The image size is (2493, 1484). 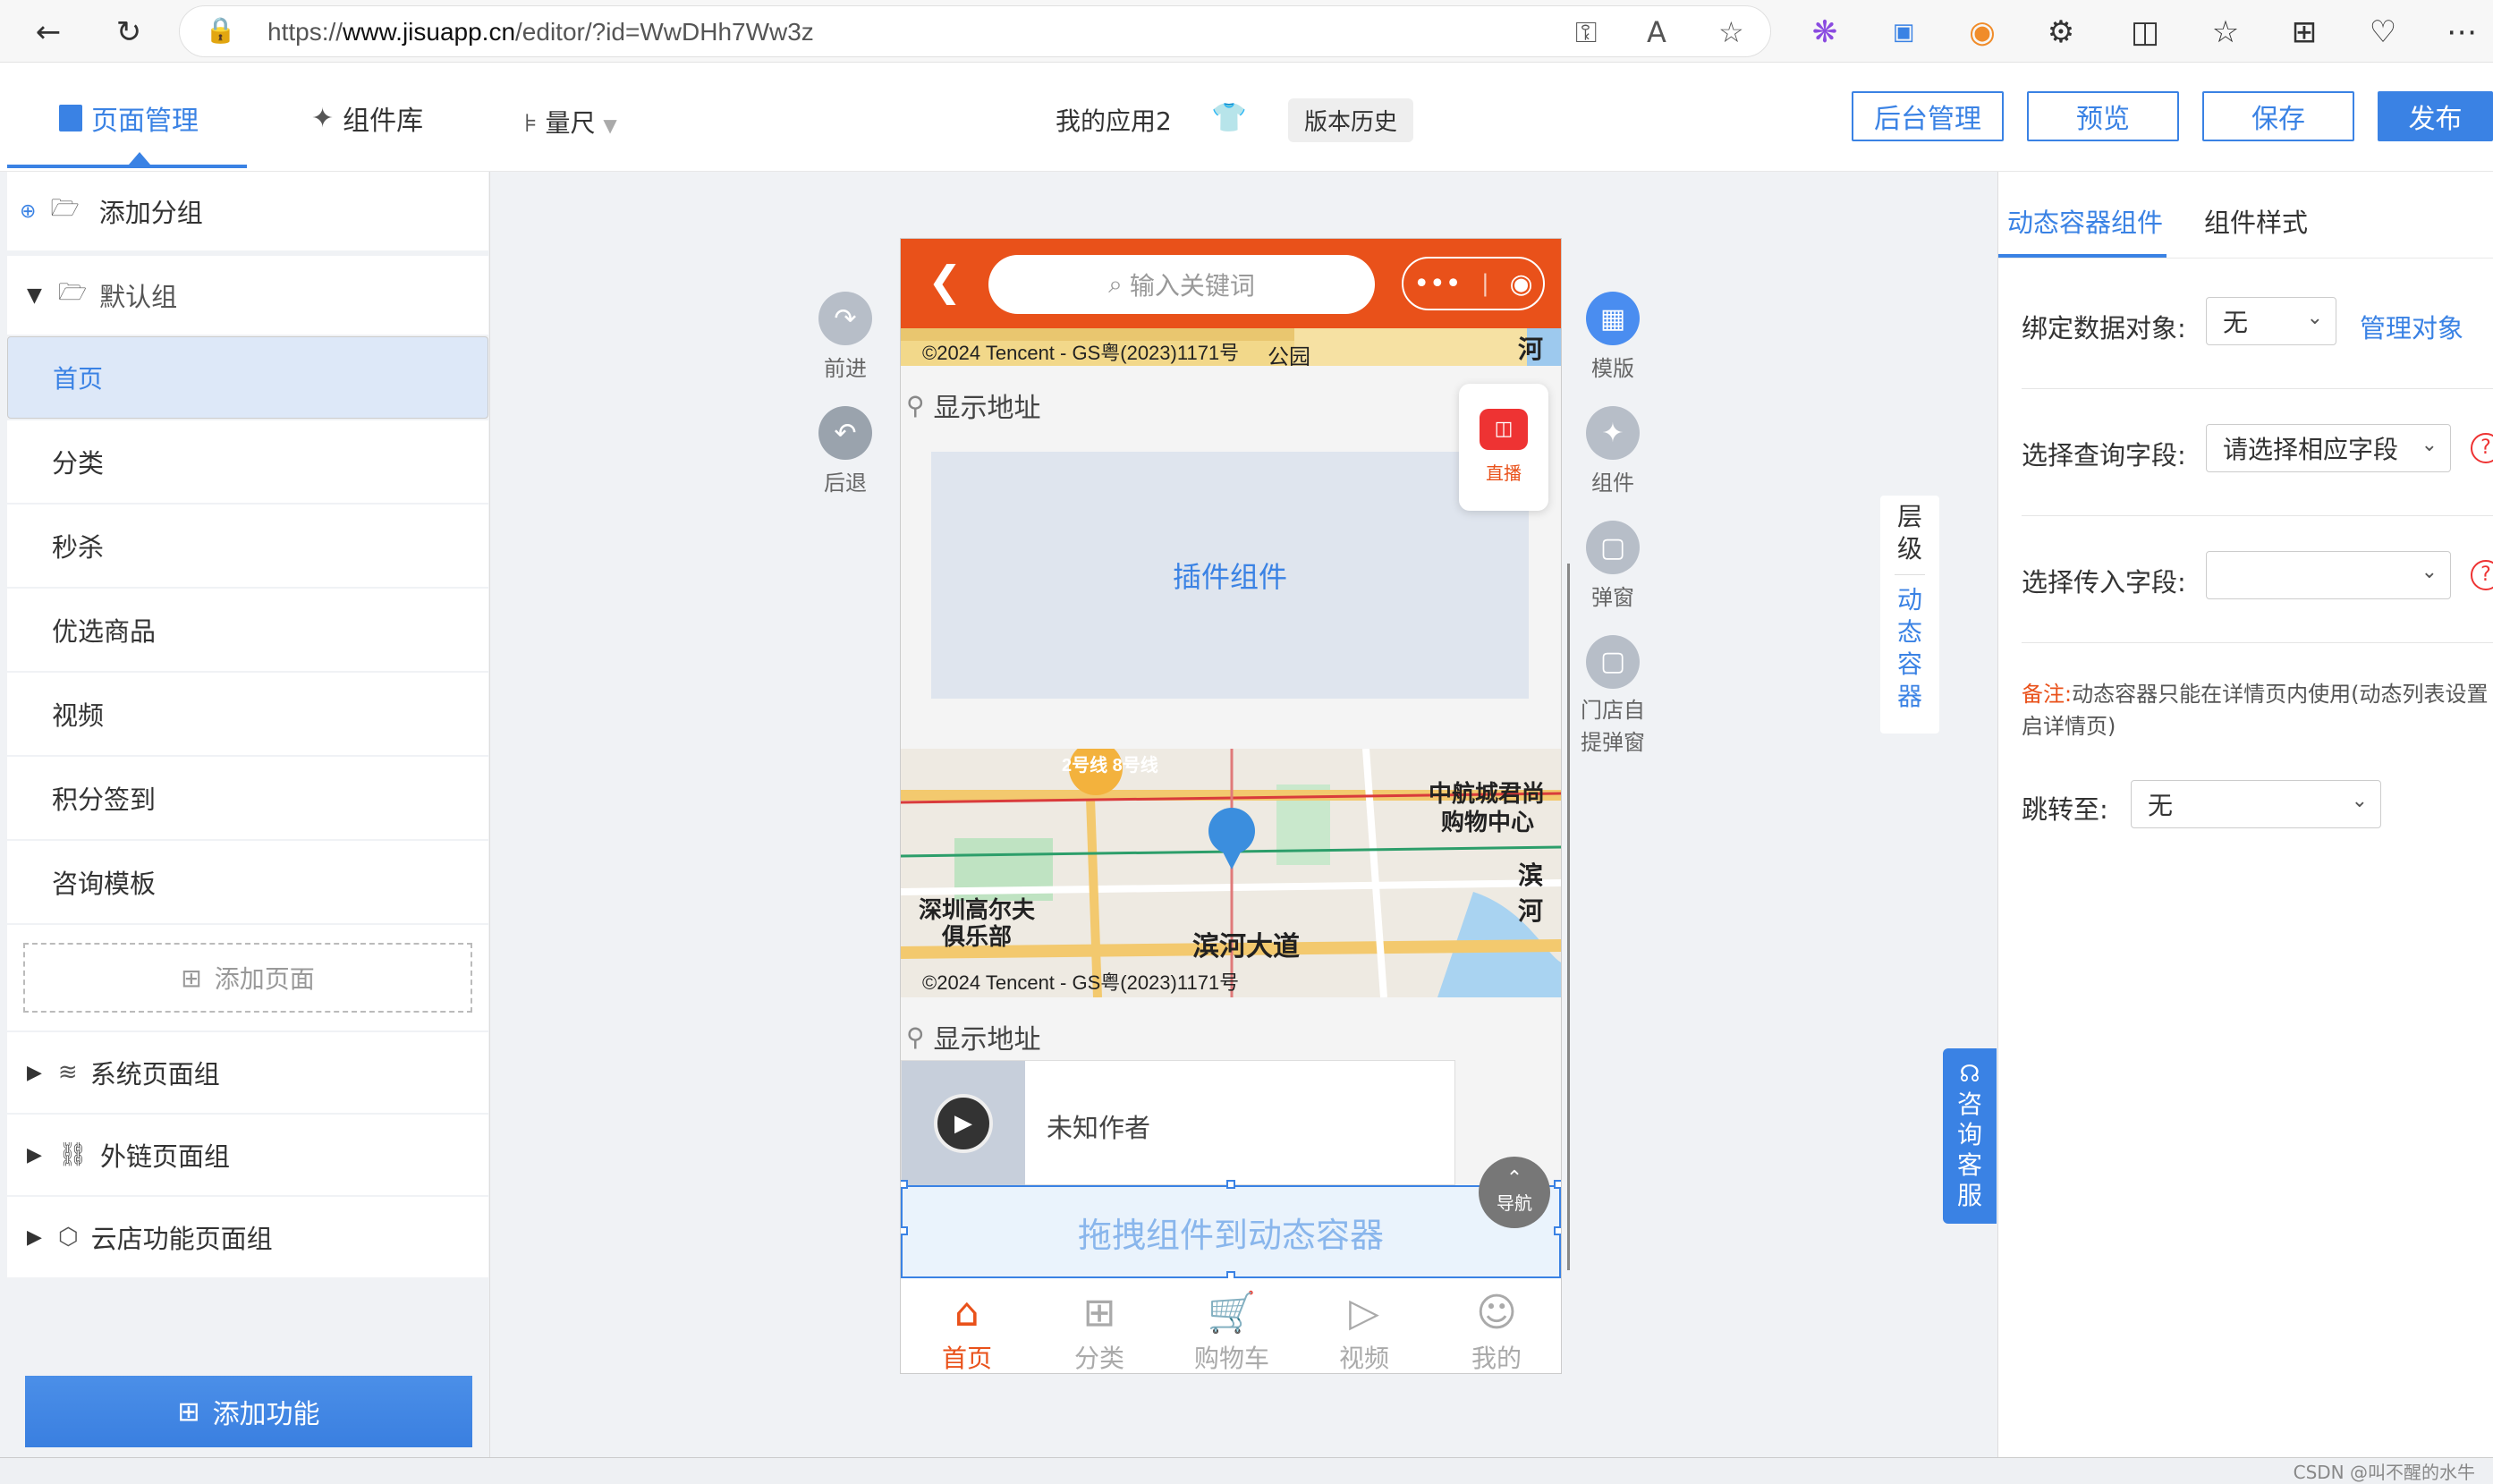 What do you see at coordinates (1514, 1178) in the screenshot?
I see `chevron-up-icon: ⌃` at bounding box center [1514, 1178].